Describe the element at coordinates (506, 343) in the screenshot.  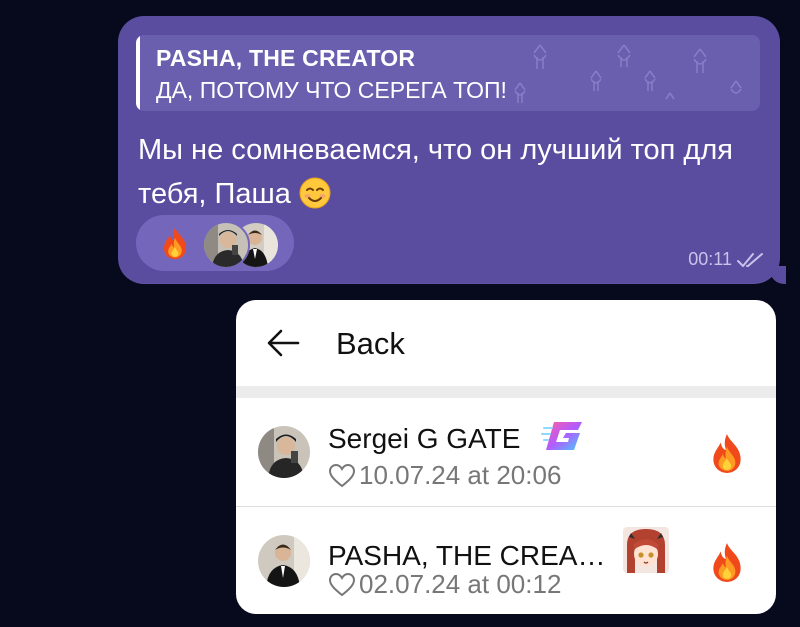
I see `back-button: Back` at that location.